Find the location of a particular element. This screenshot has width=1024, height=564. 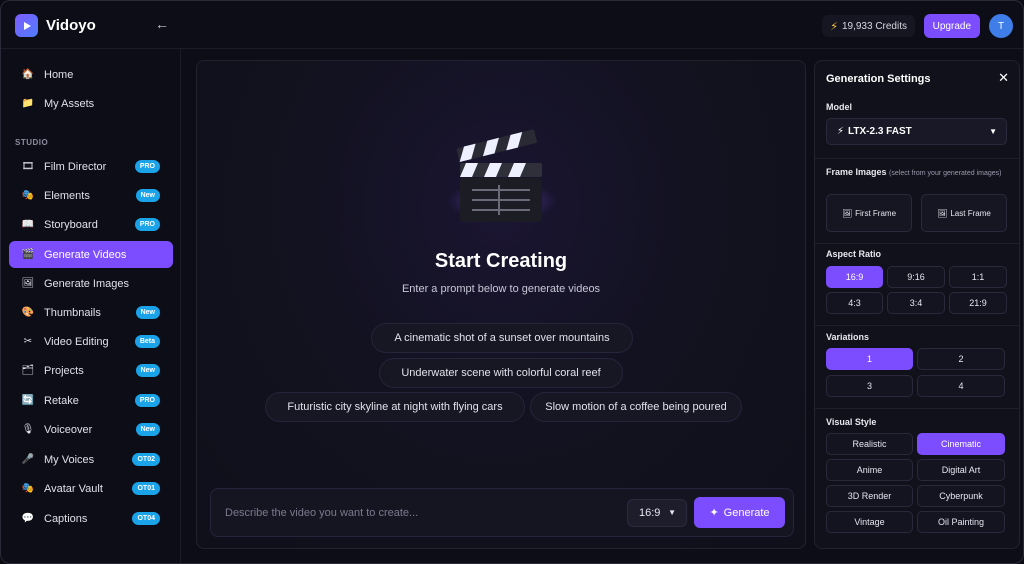

sidebar-item-home: 🏠 Home is located at coordinates (91, 74).